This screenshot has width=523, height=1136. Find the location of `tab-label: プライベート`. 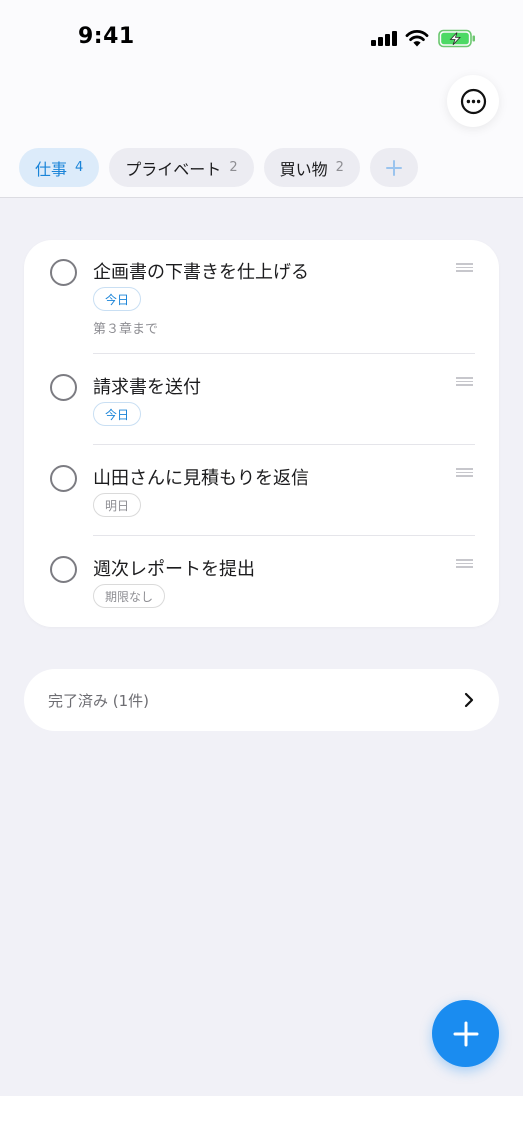

tab-label: プライベート is located at coordinates (173, 169).